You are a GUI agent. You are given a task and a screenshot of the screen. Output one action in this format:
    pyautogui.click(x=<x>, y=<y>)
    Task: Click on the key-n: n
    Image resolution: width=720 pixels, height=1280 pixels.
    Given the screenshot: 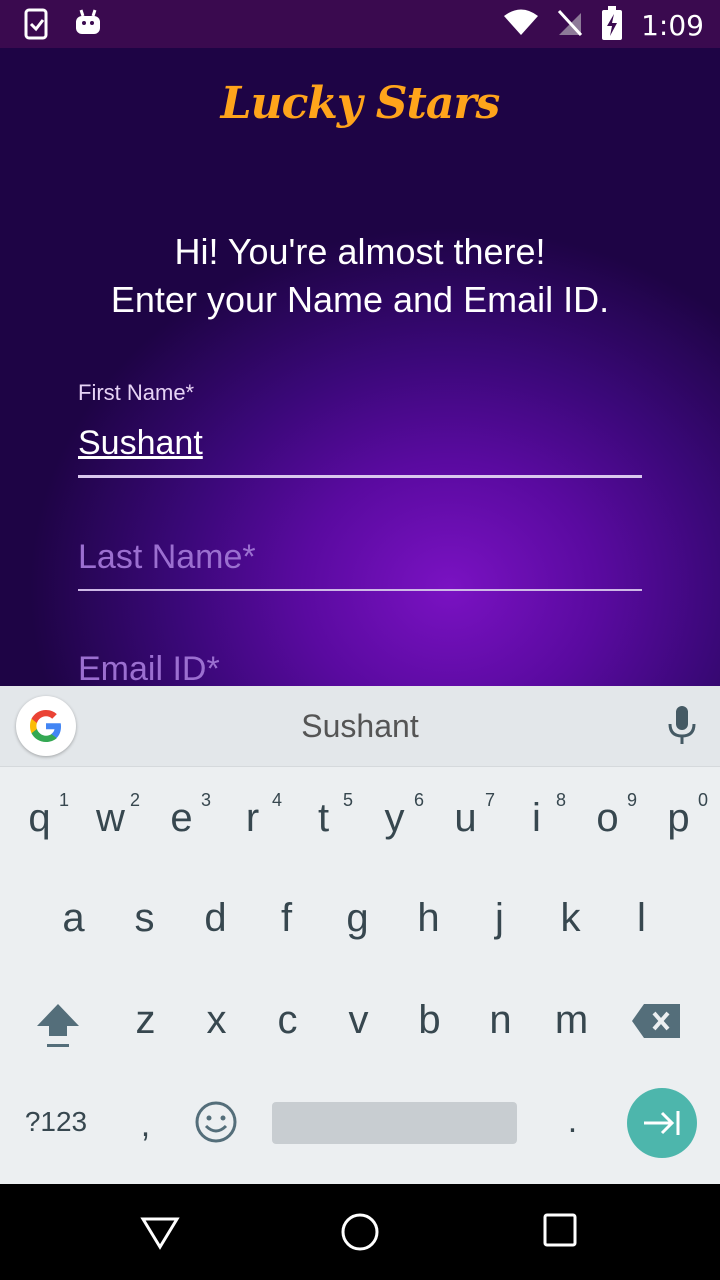 What is the action you would take?
    pyautogui.click(x=500, y=1020)
    